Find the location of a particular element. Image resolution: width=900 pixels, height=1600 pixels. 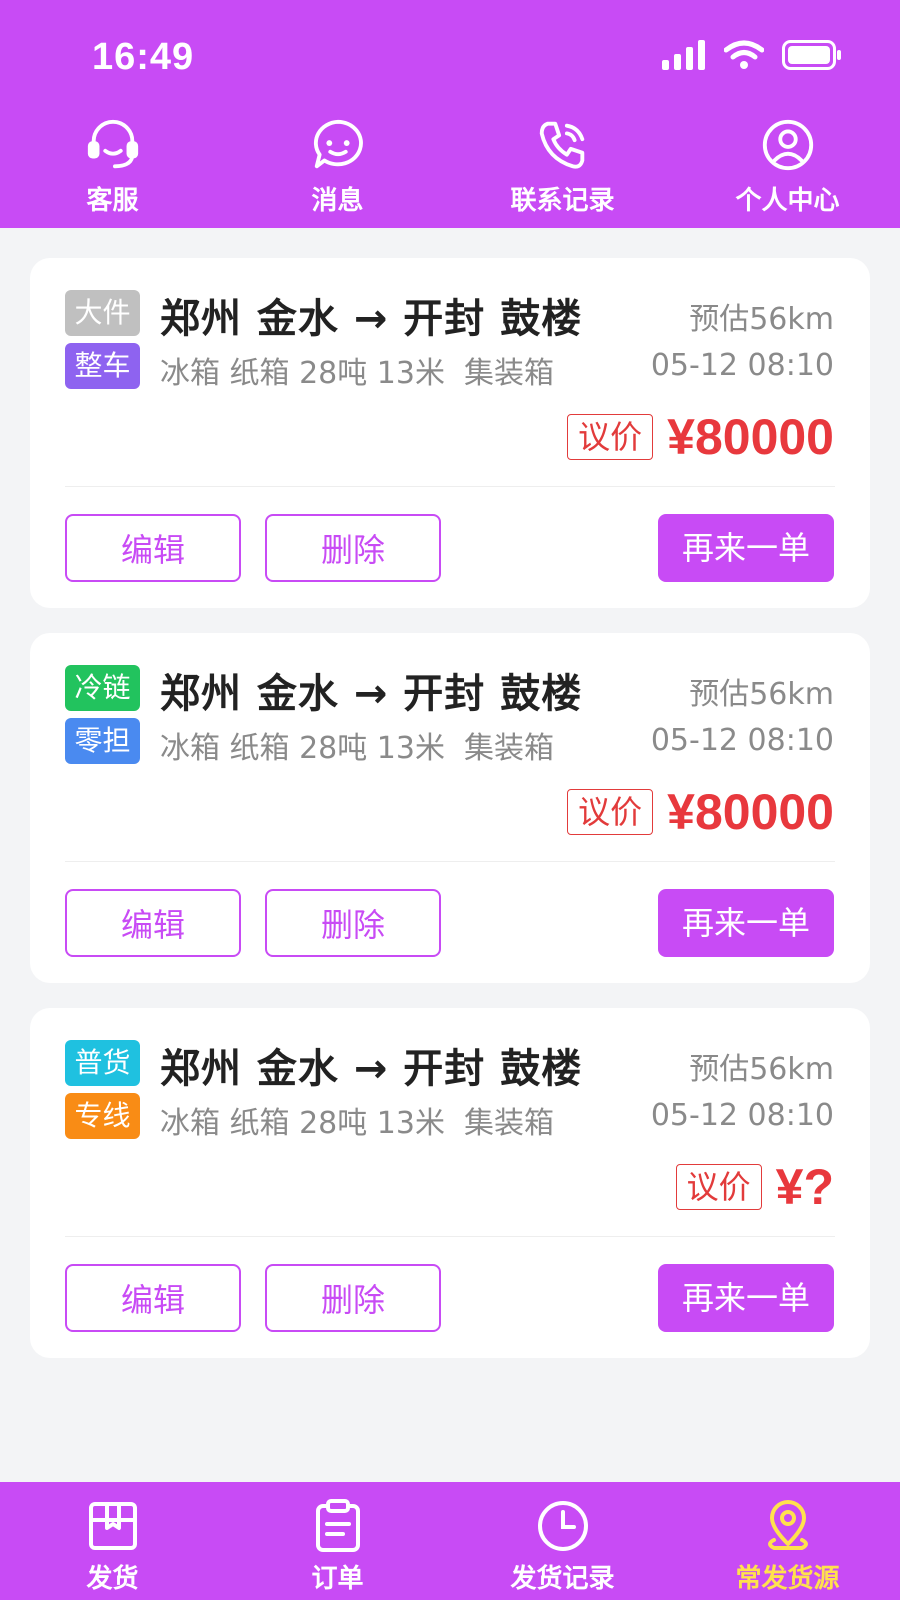

top-nav-profile: 个人中心 is located at coordinates (787, 168).